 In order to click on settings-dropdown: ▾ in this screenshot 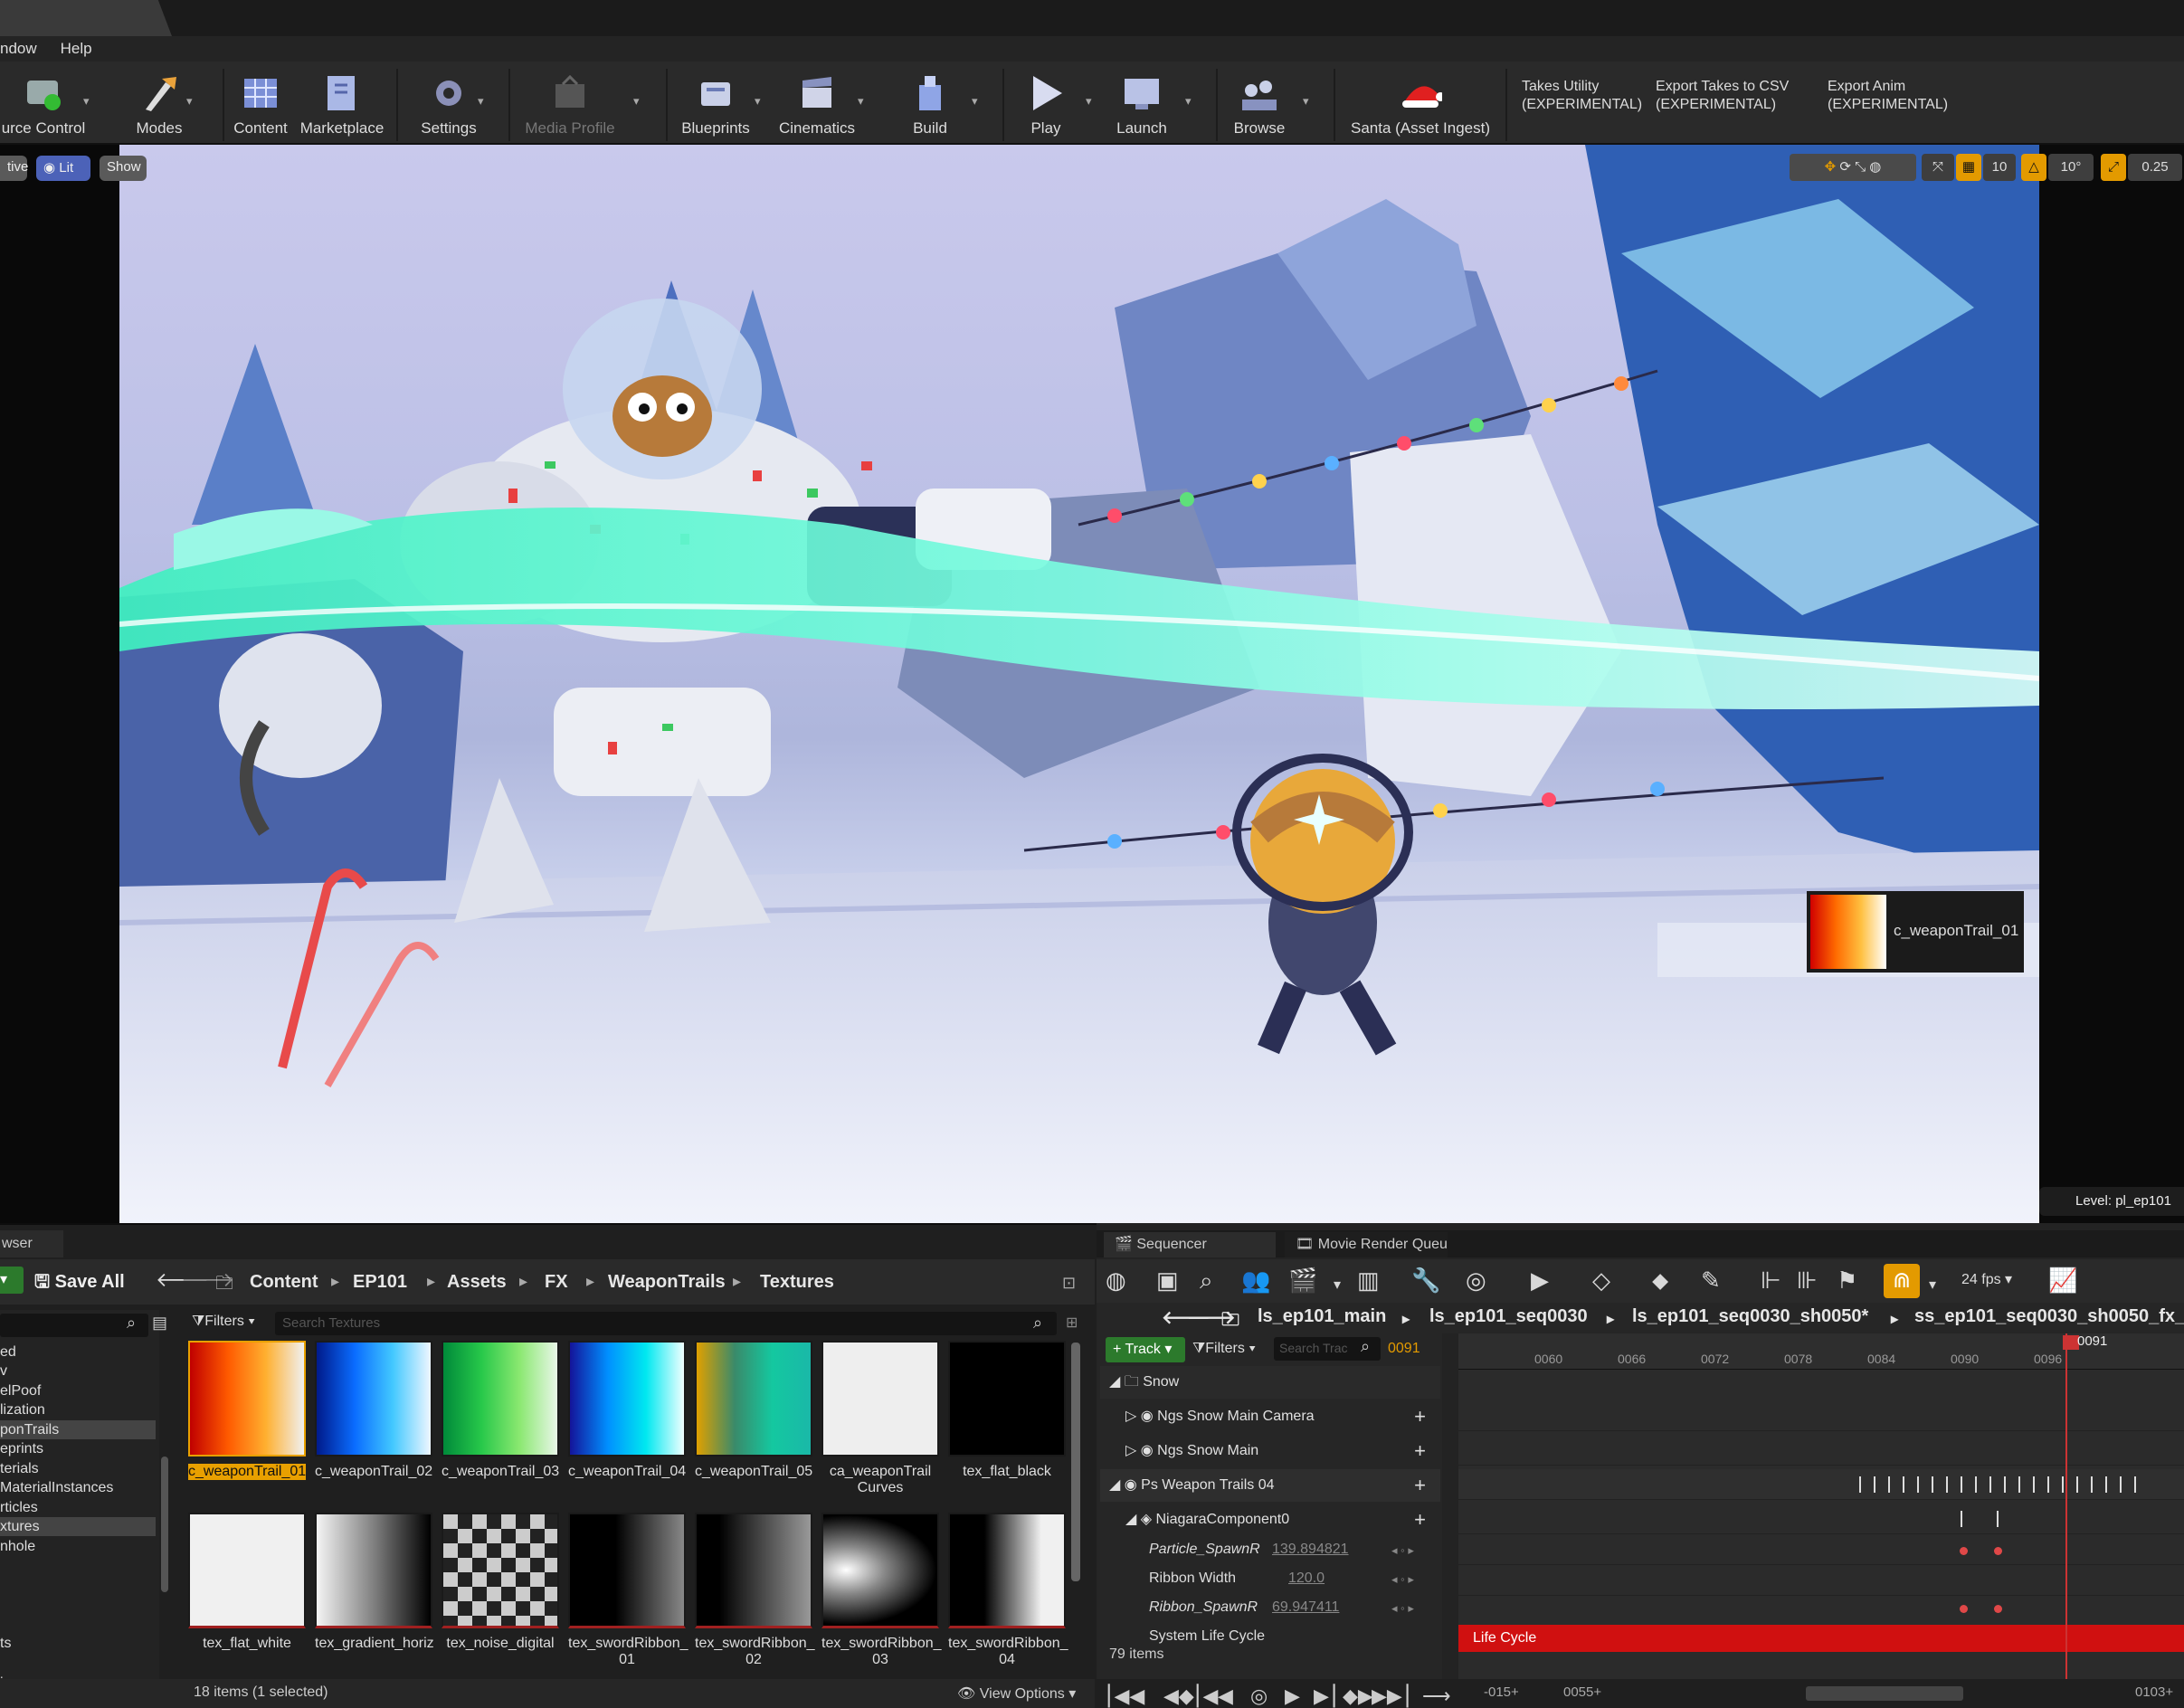, I will do `click(481, 101)`.